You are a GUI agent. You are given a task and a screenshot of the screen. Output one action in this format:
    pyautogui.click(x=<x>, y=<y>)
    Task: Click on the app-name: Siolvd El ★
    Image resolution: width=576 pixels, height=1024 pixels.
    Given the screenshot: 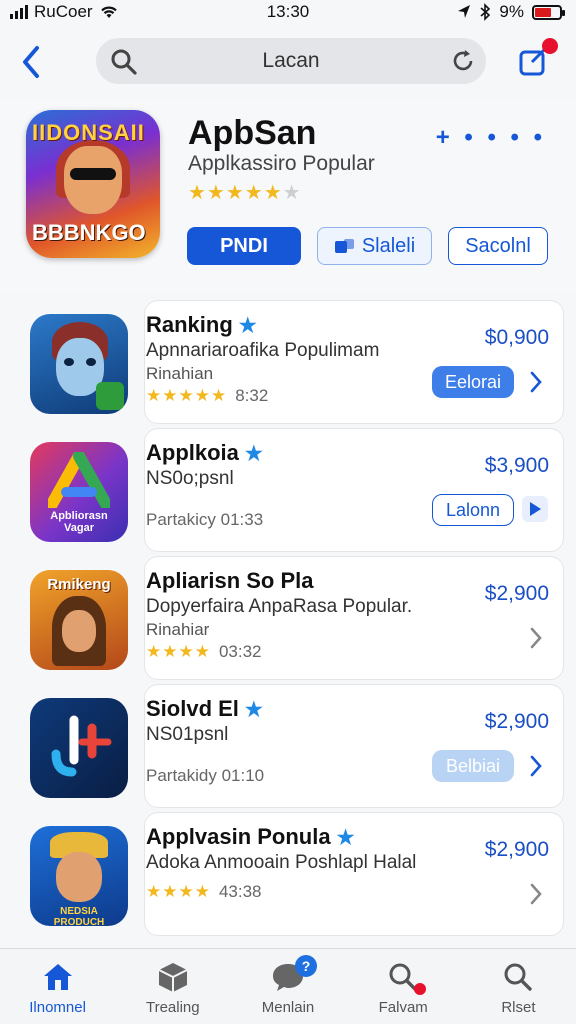 What is the action you would take?
    pyautogui.click(x=204, y=709)
    